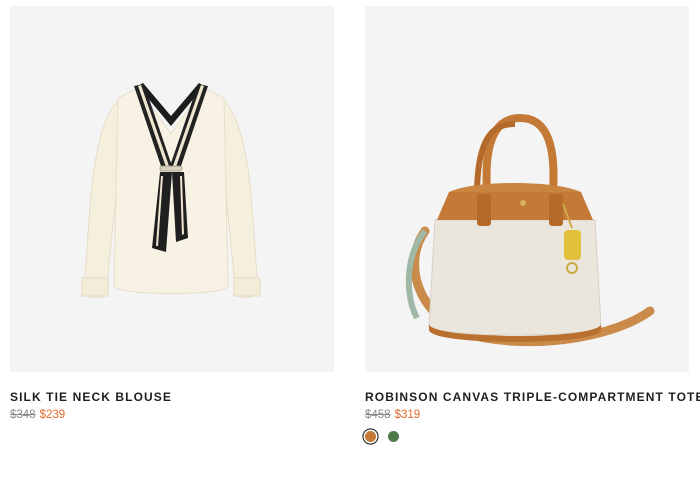  Describe the element at coordinates (407, 415) in the screenshot. I see `sale-price: $319` at that location.